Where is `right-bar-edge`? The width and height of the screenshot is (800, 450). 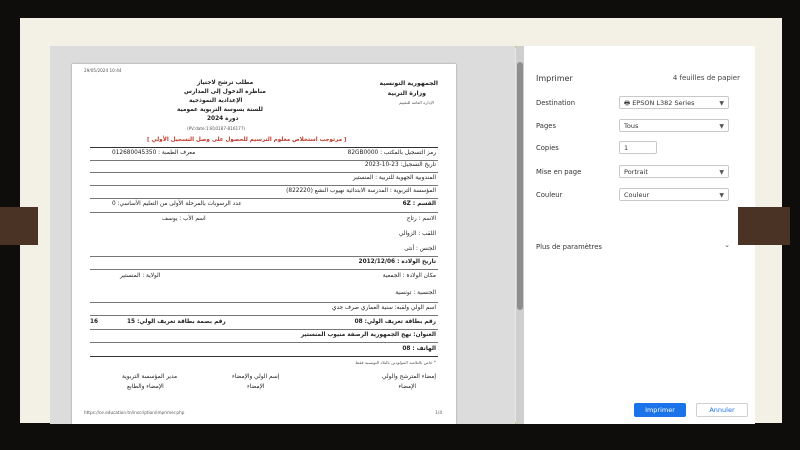 right-bar-edge is located at coordinates (795, 226).